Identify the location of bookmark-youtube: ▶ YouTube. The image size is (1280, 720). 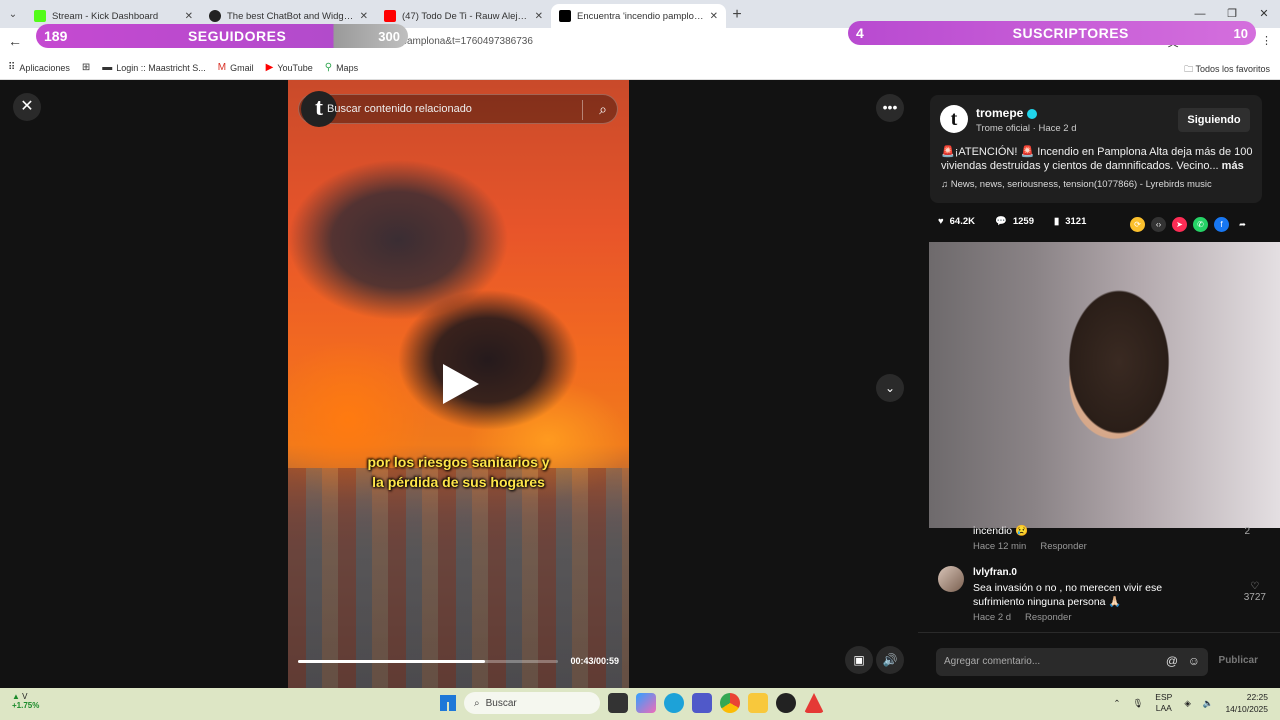
(289, 67).